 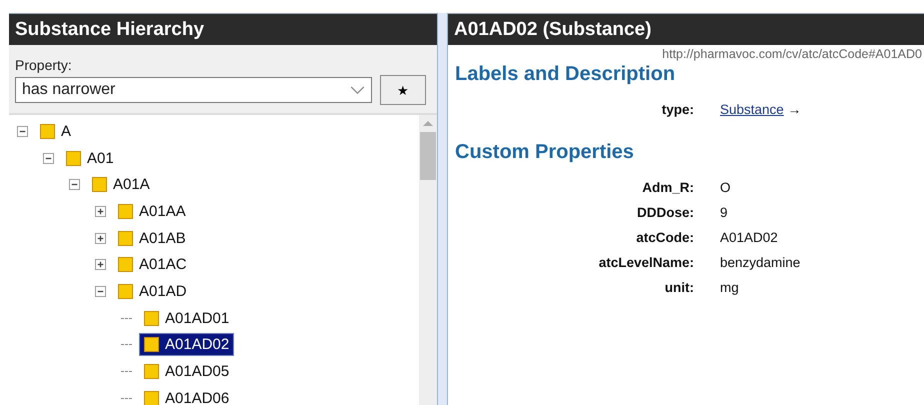 What do you see at coordinates (565, 74) in the screenshot?
I see `section-heading: Labels and Description` at bounding box center [565, 74].